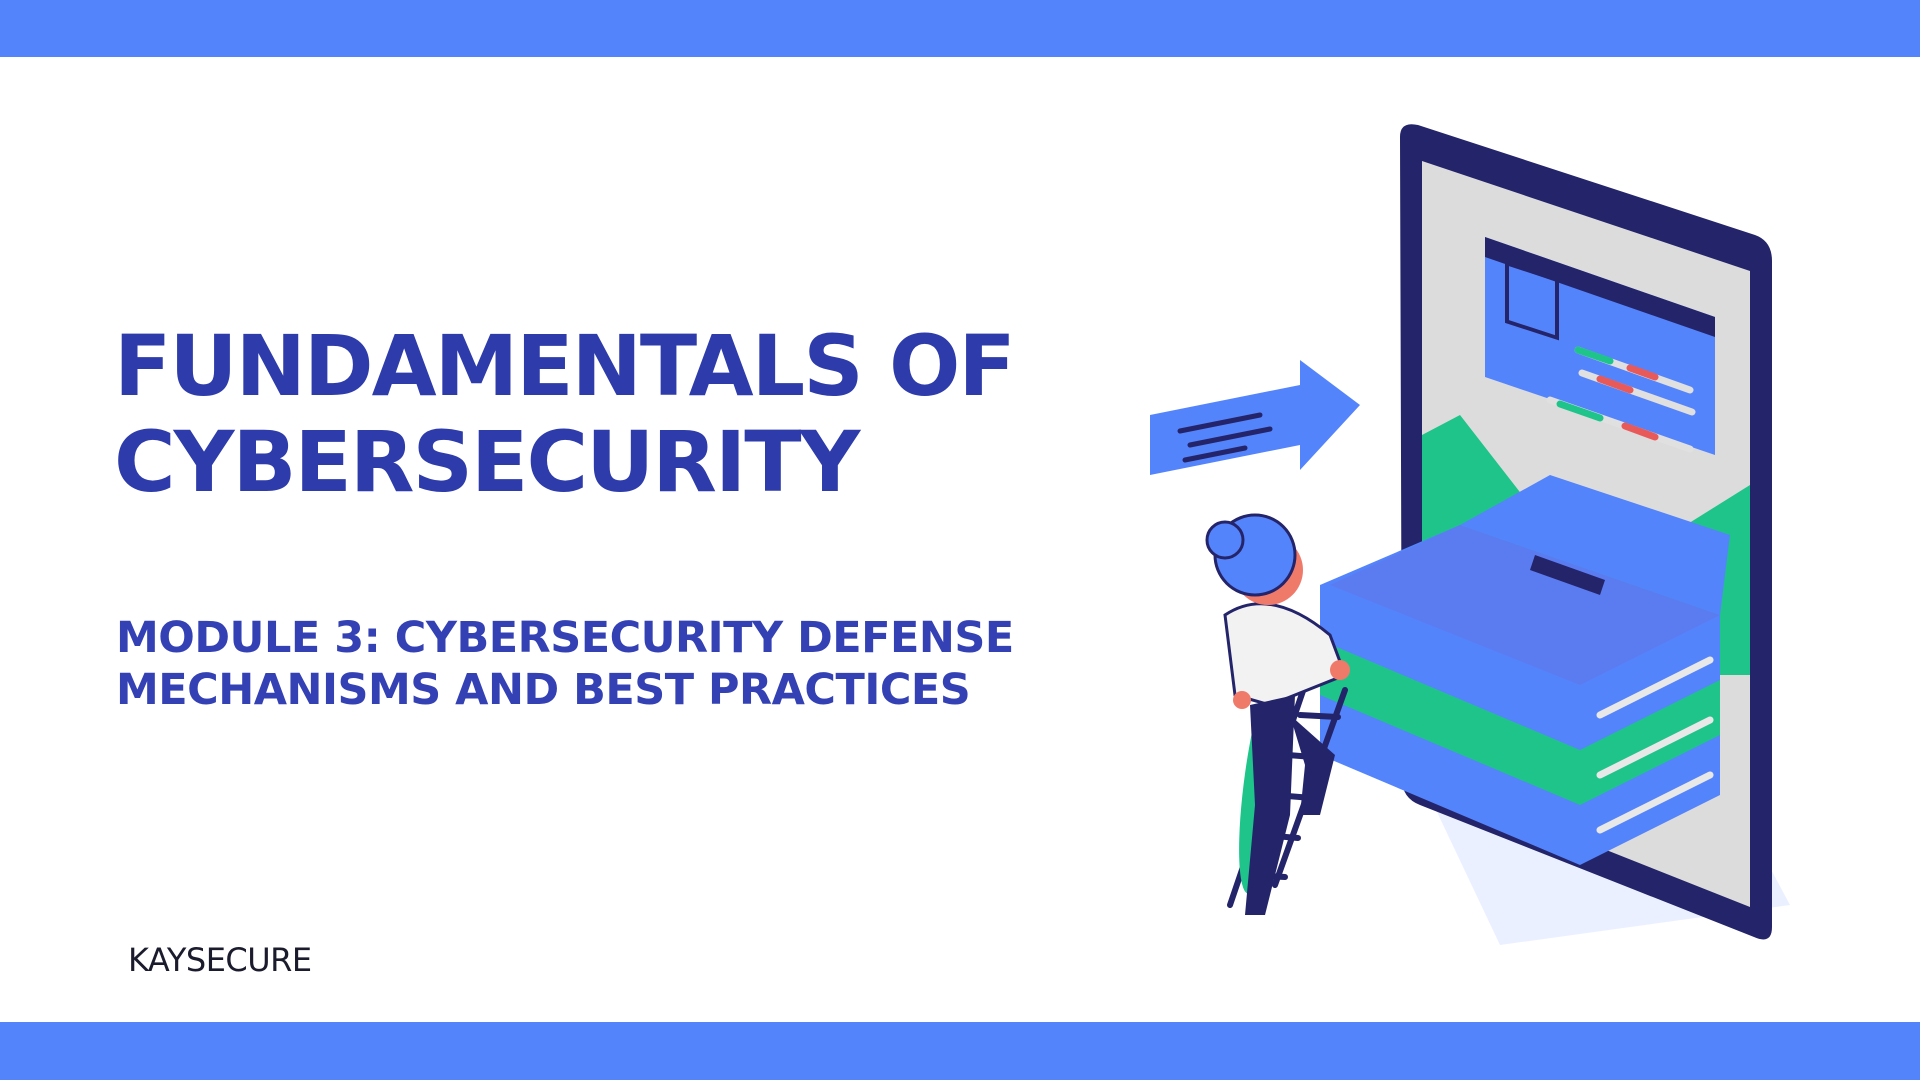 The width and height of the screenshot is (1920, 1080). Describe the element at coordinates (220, 960) in the screenshot. I see `brand-name: KAYSECURE` at that location.